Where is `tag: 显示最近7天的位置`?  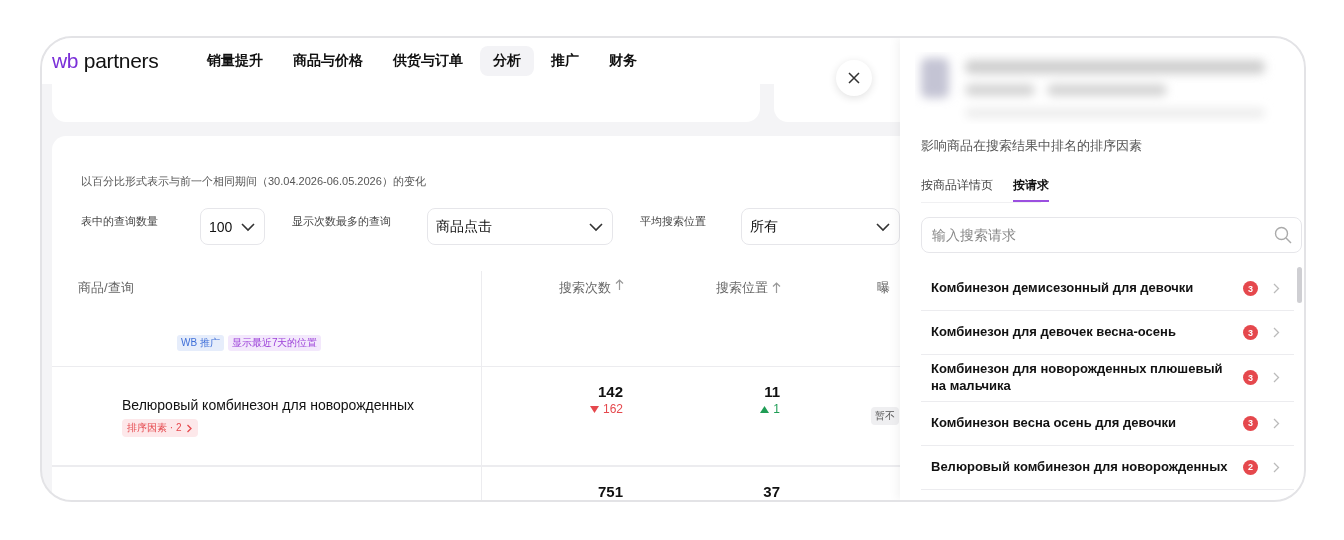
tag: 显示最近7天的位置 is located at coordinates (274, 343).